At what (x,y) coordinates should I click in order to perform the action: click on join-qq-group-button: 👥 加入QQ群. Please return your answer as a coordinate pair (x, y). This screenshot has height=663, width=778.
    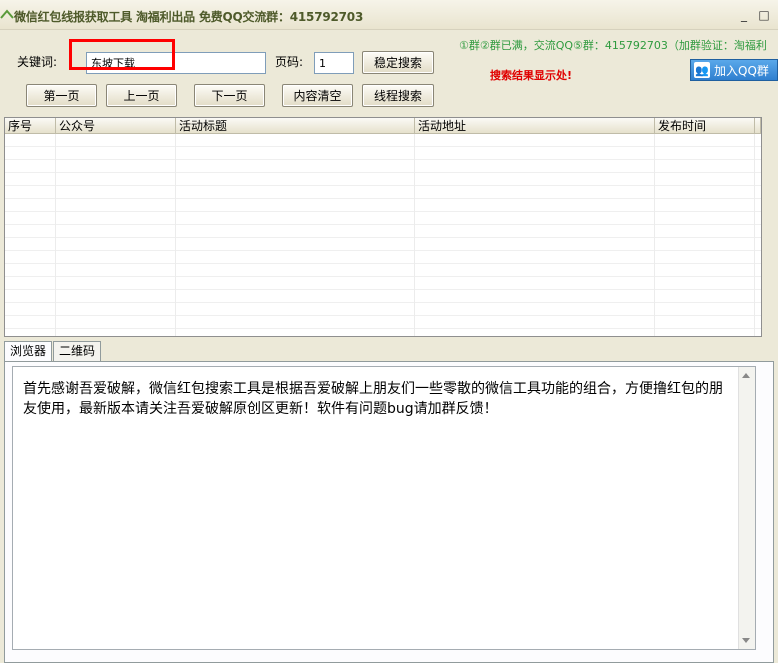
    Looking at the image, I should click on (734, 70).